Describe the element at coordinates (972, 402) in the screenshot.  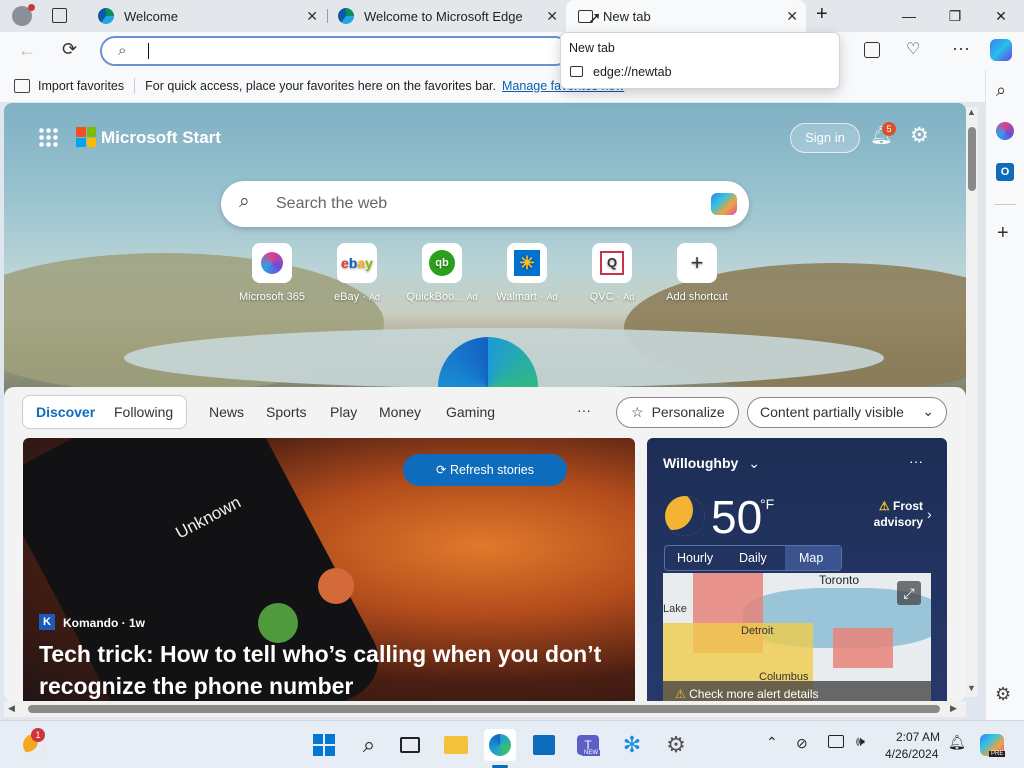
I see `vertical-scrollbar: ▲ ▼` at that location.